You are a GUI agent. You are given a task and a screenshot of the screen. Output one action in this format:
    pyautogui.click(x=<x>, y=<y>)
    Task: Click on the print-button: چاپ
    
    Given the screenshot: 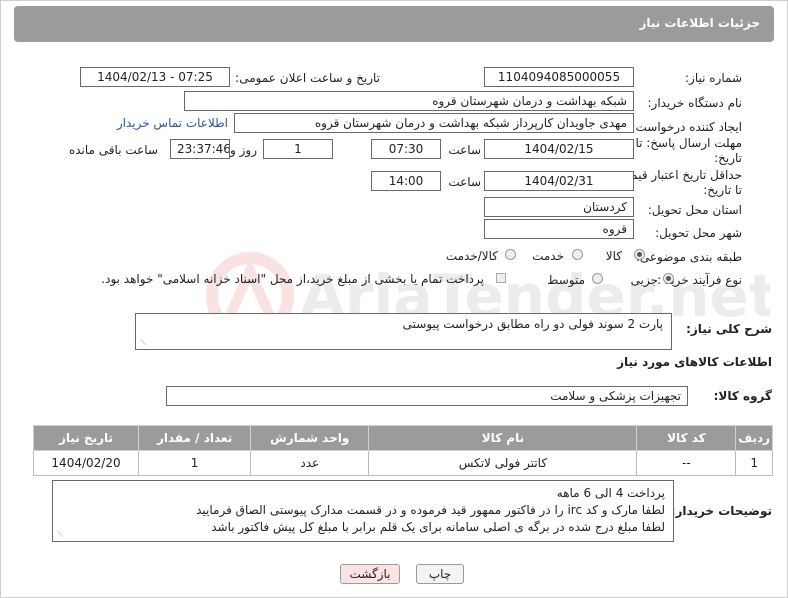 What is the action you would take?
    pyautogui.click(x=440, y=574)
    